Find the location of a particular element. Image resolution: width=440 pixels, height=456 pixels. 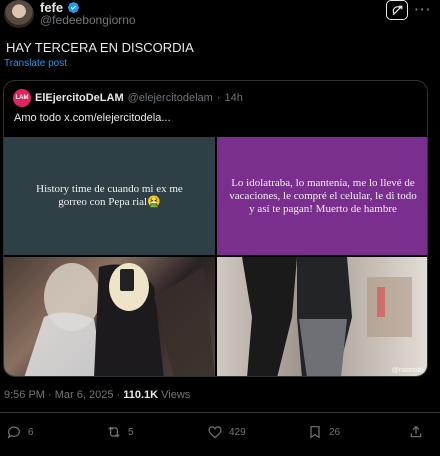

tweet-meta: 9:56 PM · Mar 6, 2025 · 110.1K Views is located at coordinates (97, 395).